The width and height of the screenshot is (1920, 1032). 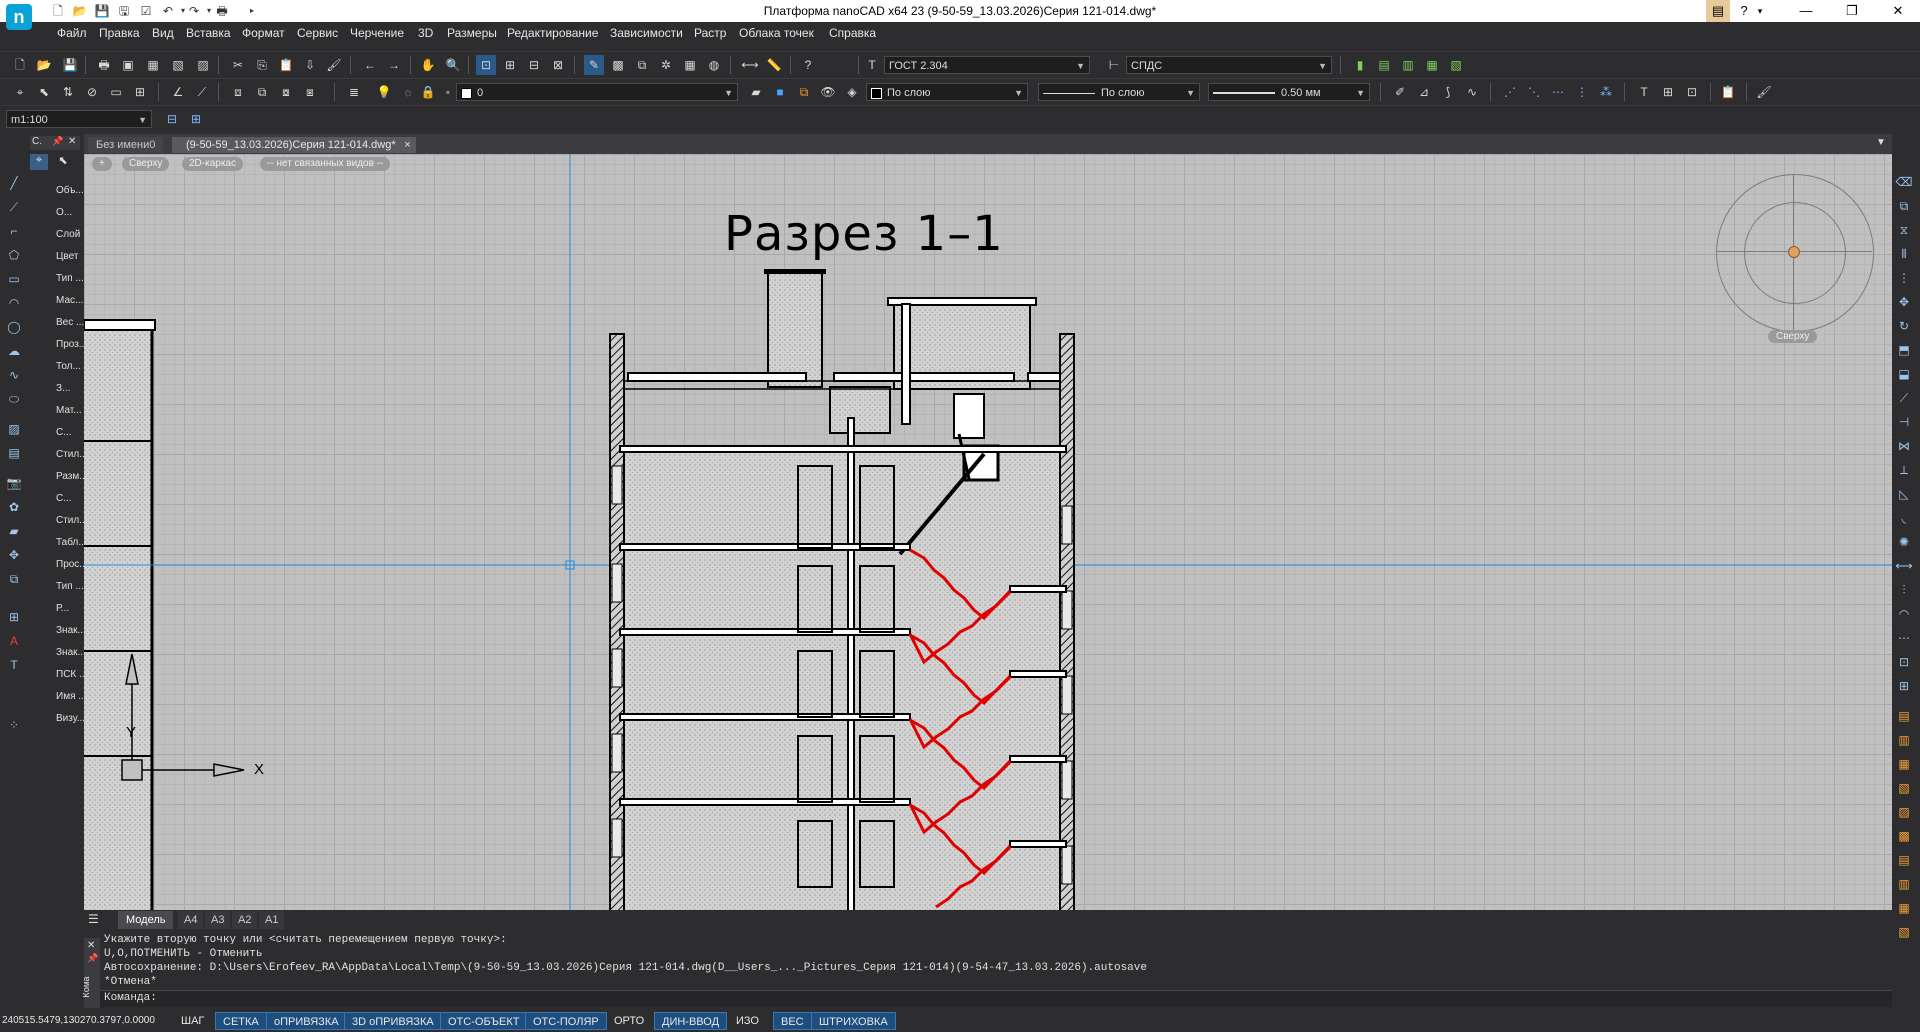 I want to click on pan-icon: ✋, so click(x=428, y=65).